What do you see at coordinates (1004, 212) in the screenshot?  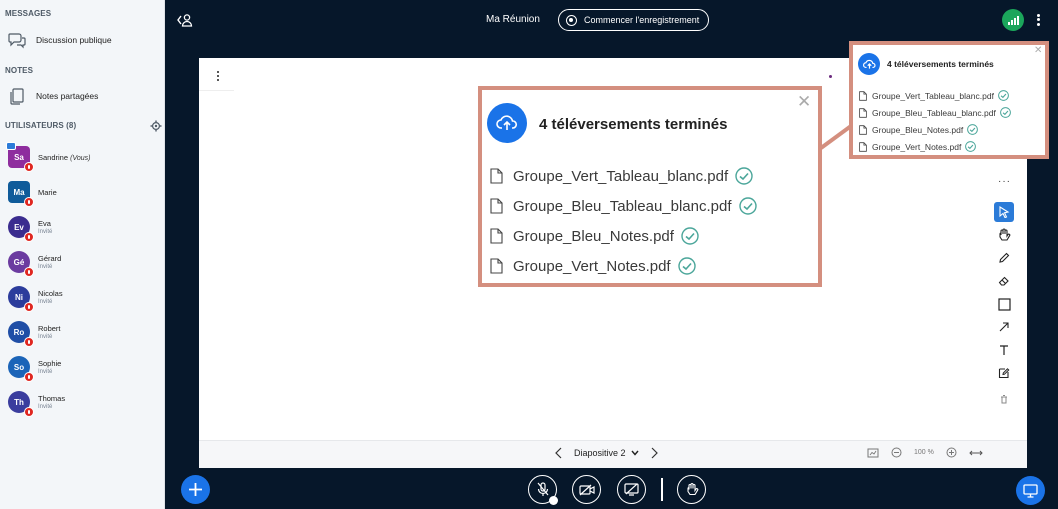 I see `select-tool` at bounding box center [1004, 212].